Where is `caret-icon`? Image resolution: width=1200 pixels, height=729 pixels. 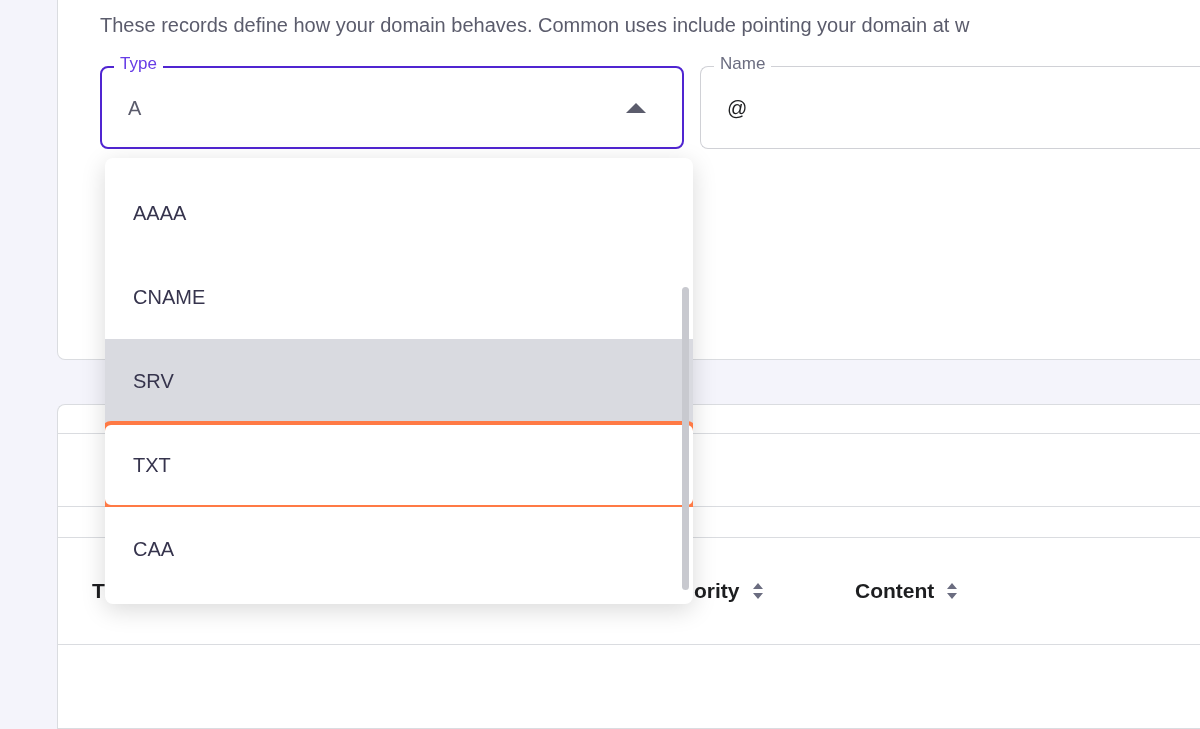 caret-icon is located at coordinates (636, 107).